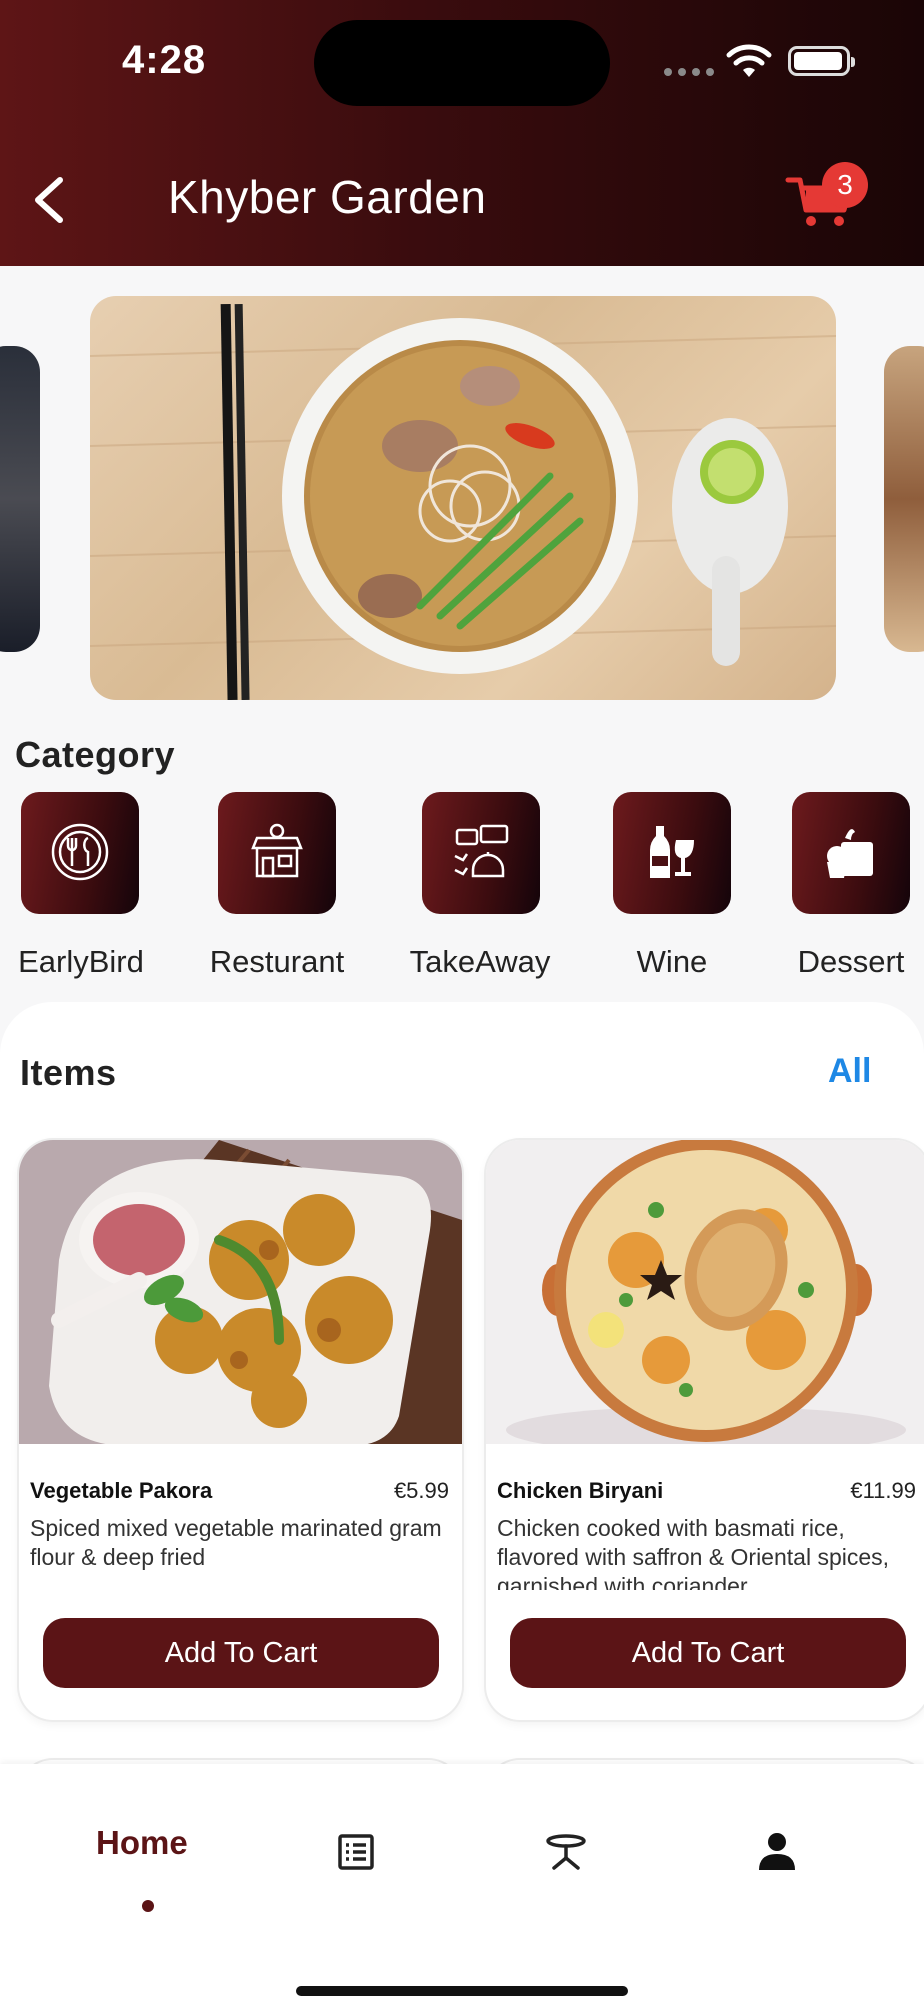 Image resolution: width=924 pixels, height=2000 pixels. What do you see at coordinates (849, 1071) in the screenshot?
I see `view-all-link: All` at bounding box center [849, 1071].